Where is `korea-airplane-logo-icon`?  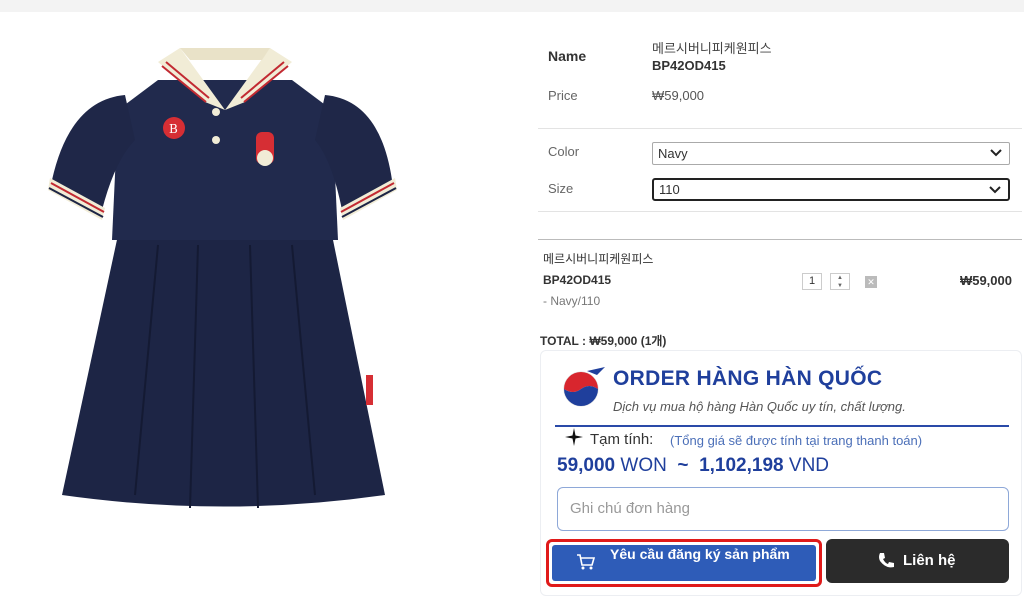 korea-airplane-logo-icon is located at coordinates (584, 387).